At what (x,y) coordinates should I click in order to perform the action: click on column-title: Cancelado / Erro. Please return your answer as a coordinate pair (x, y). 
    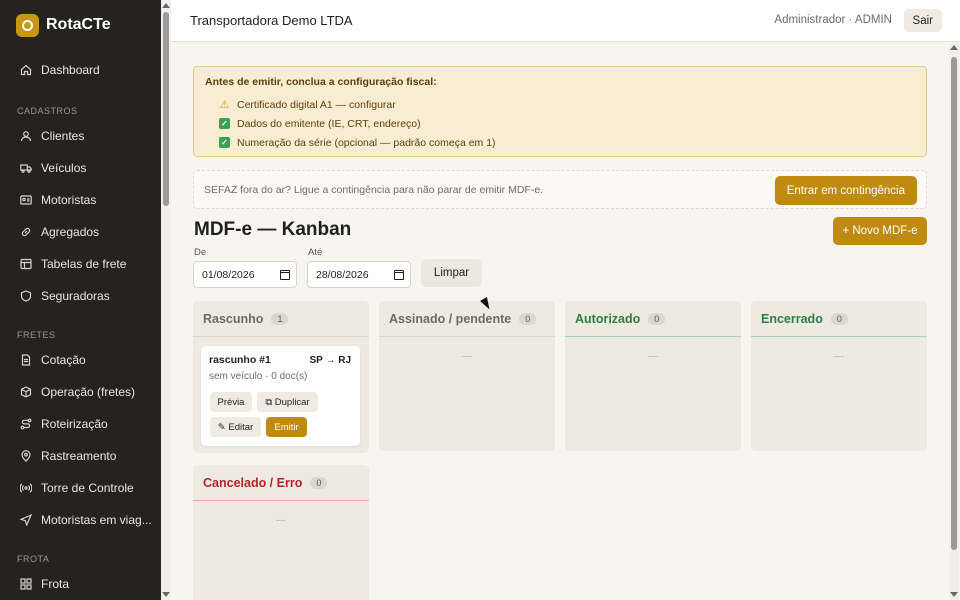
    Looking at the image, I should click on (253, 482).